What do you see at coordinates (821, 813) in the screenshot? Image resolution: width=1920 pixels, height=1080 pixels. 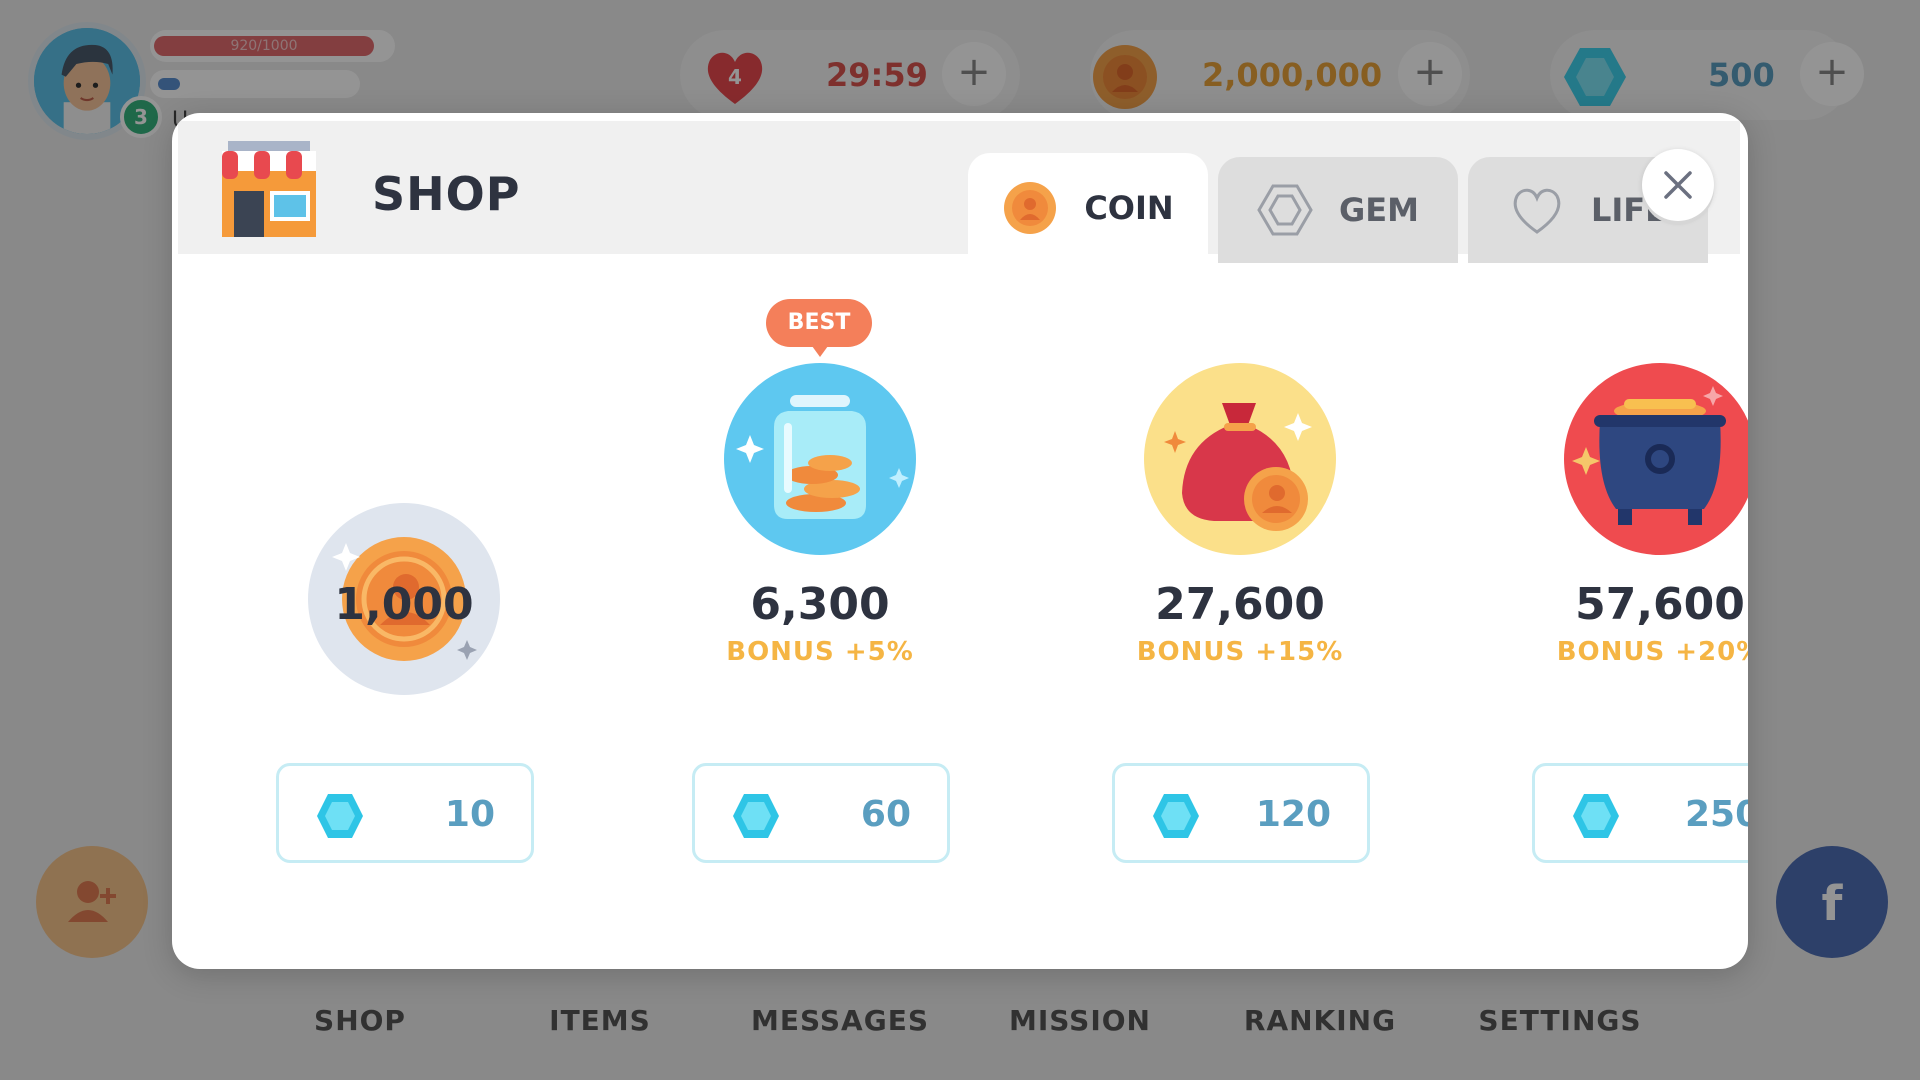 I see `buy-button: 60` at bounding box center [821, 813].